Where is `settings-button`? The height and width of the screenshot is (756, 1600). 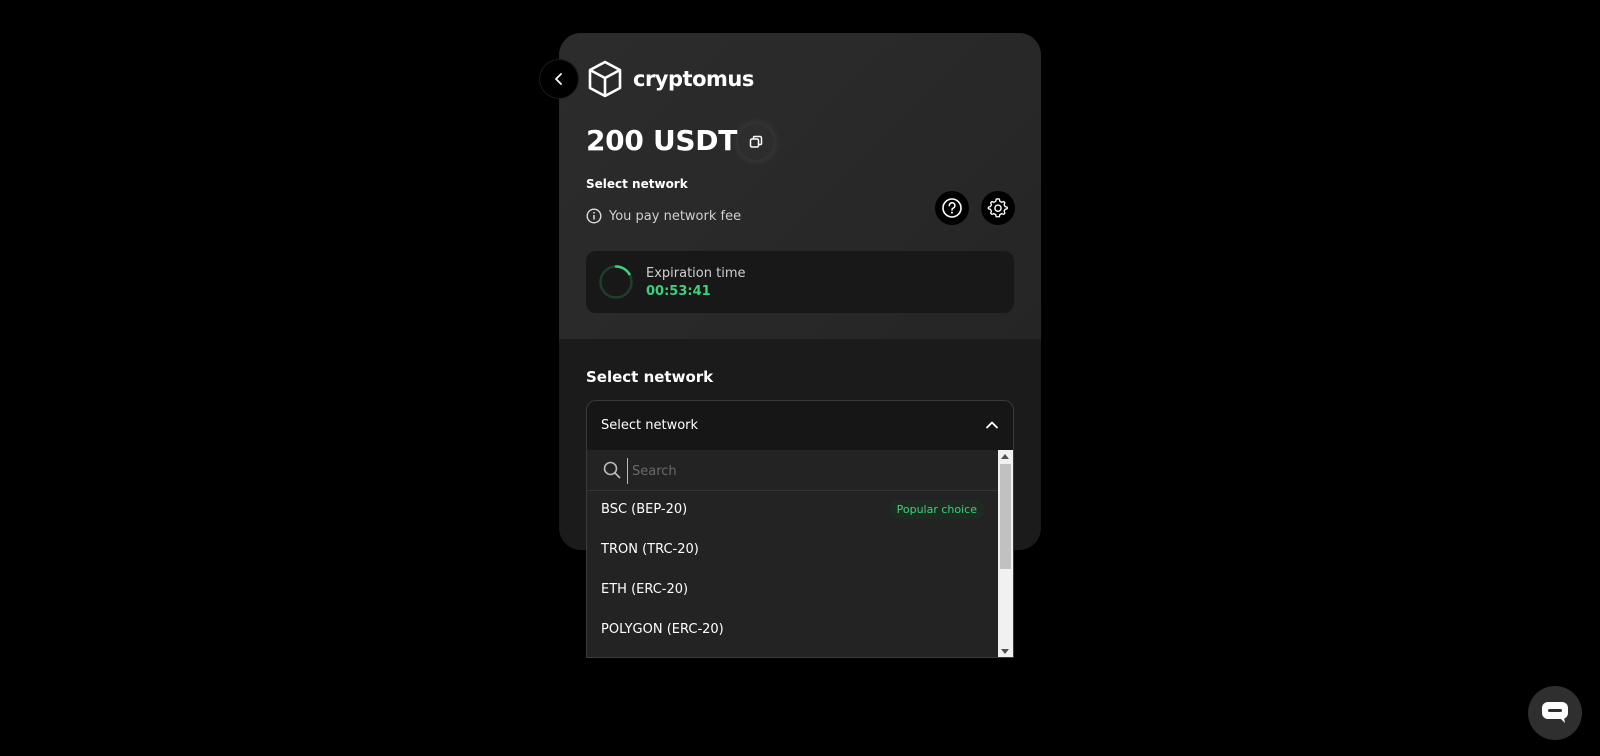 settings-button is located at coordinates (998, 208).